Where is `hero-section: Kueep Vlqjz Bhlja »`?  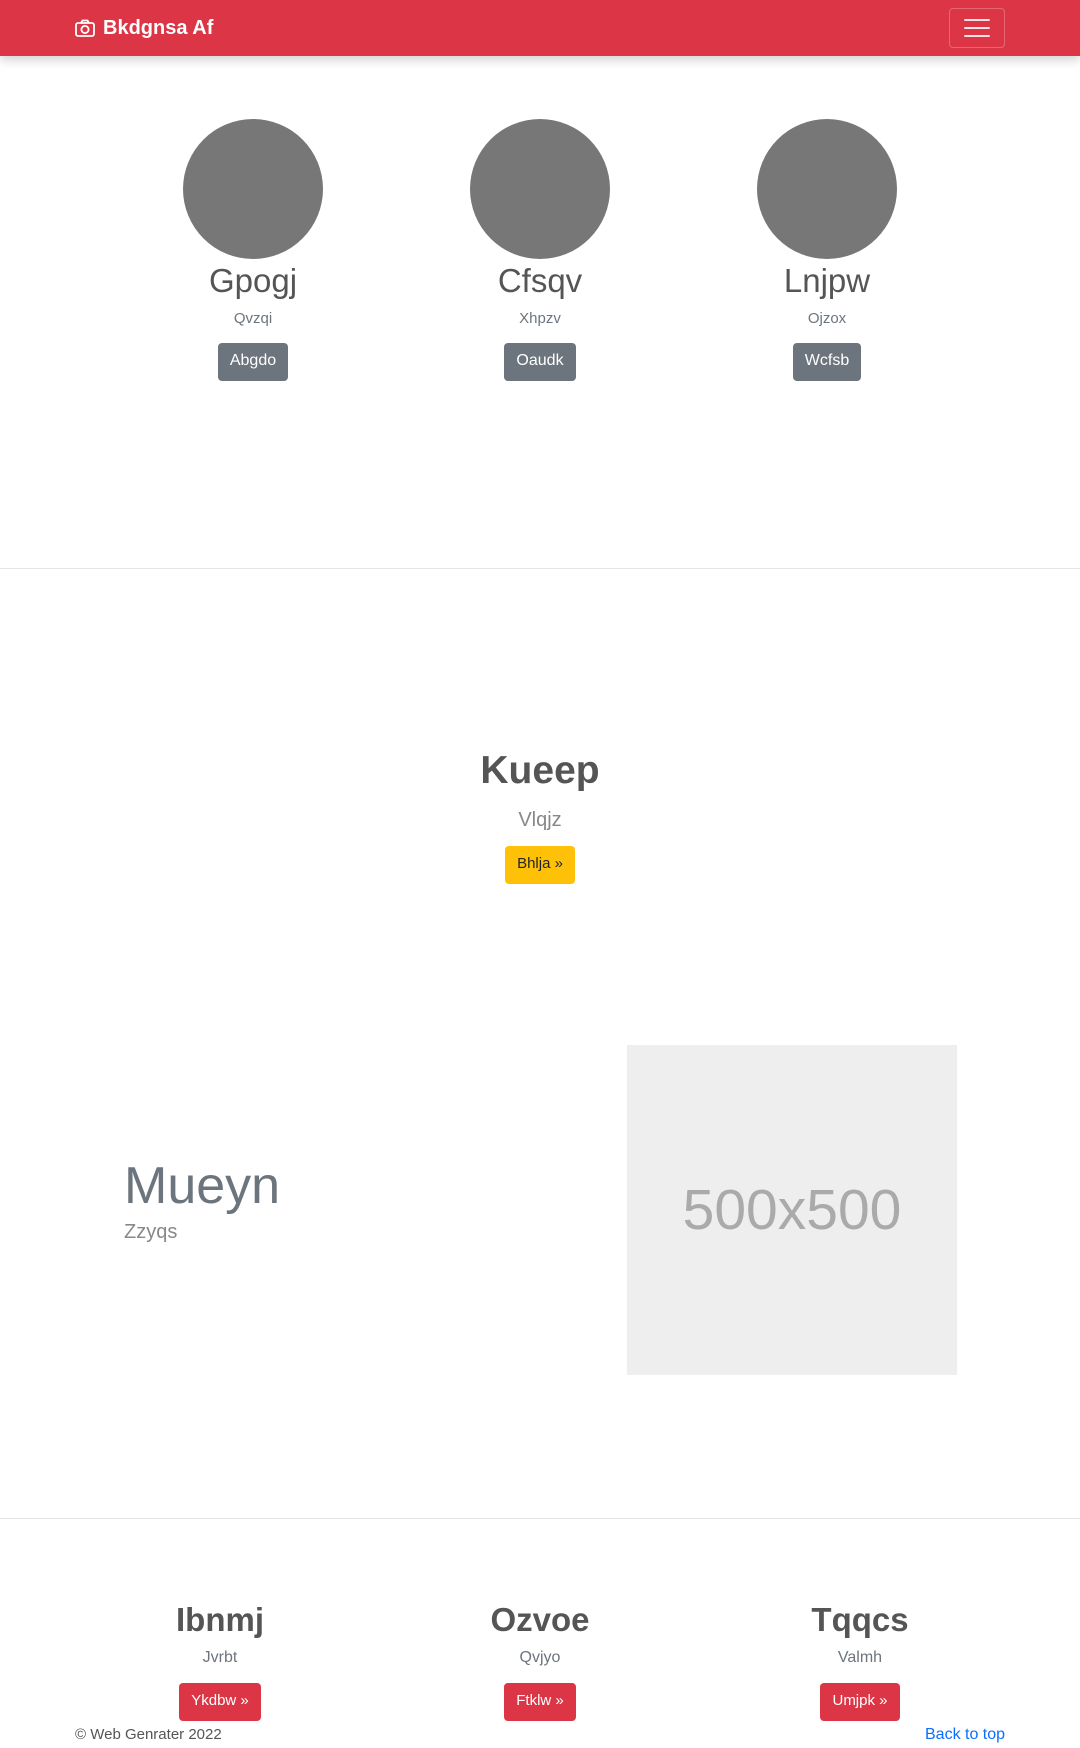
hero-section: Kueep Vlqjz Bhlja » is located at coordinates (540, 815).